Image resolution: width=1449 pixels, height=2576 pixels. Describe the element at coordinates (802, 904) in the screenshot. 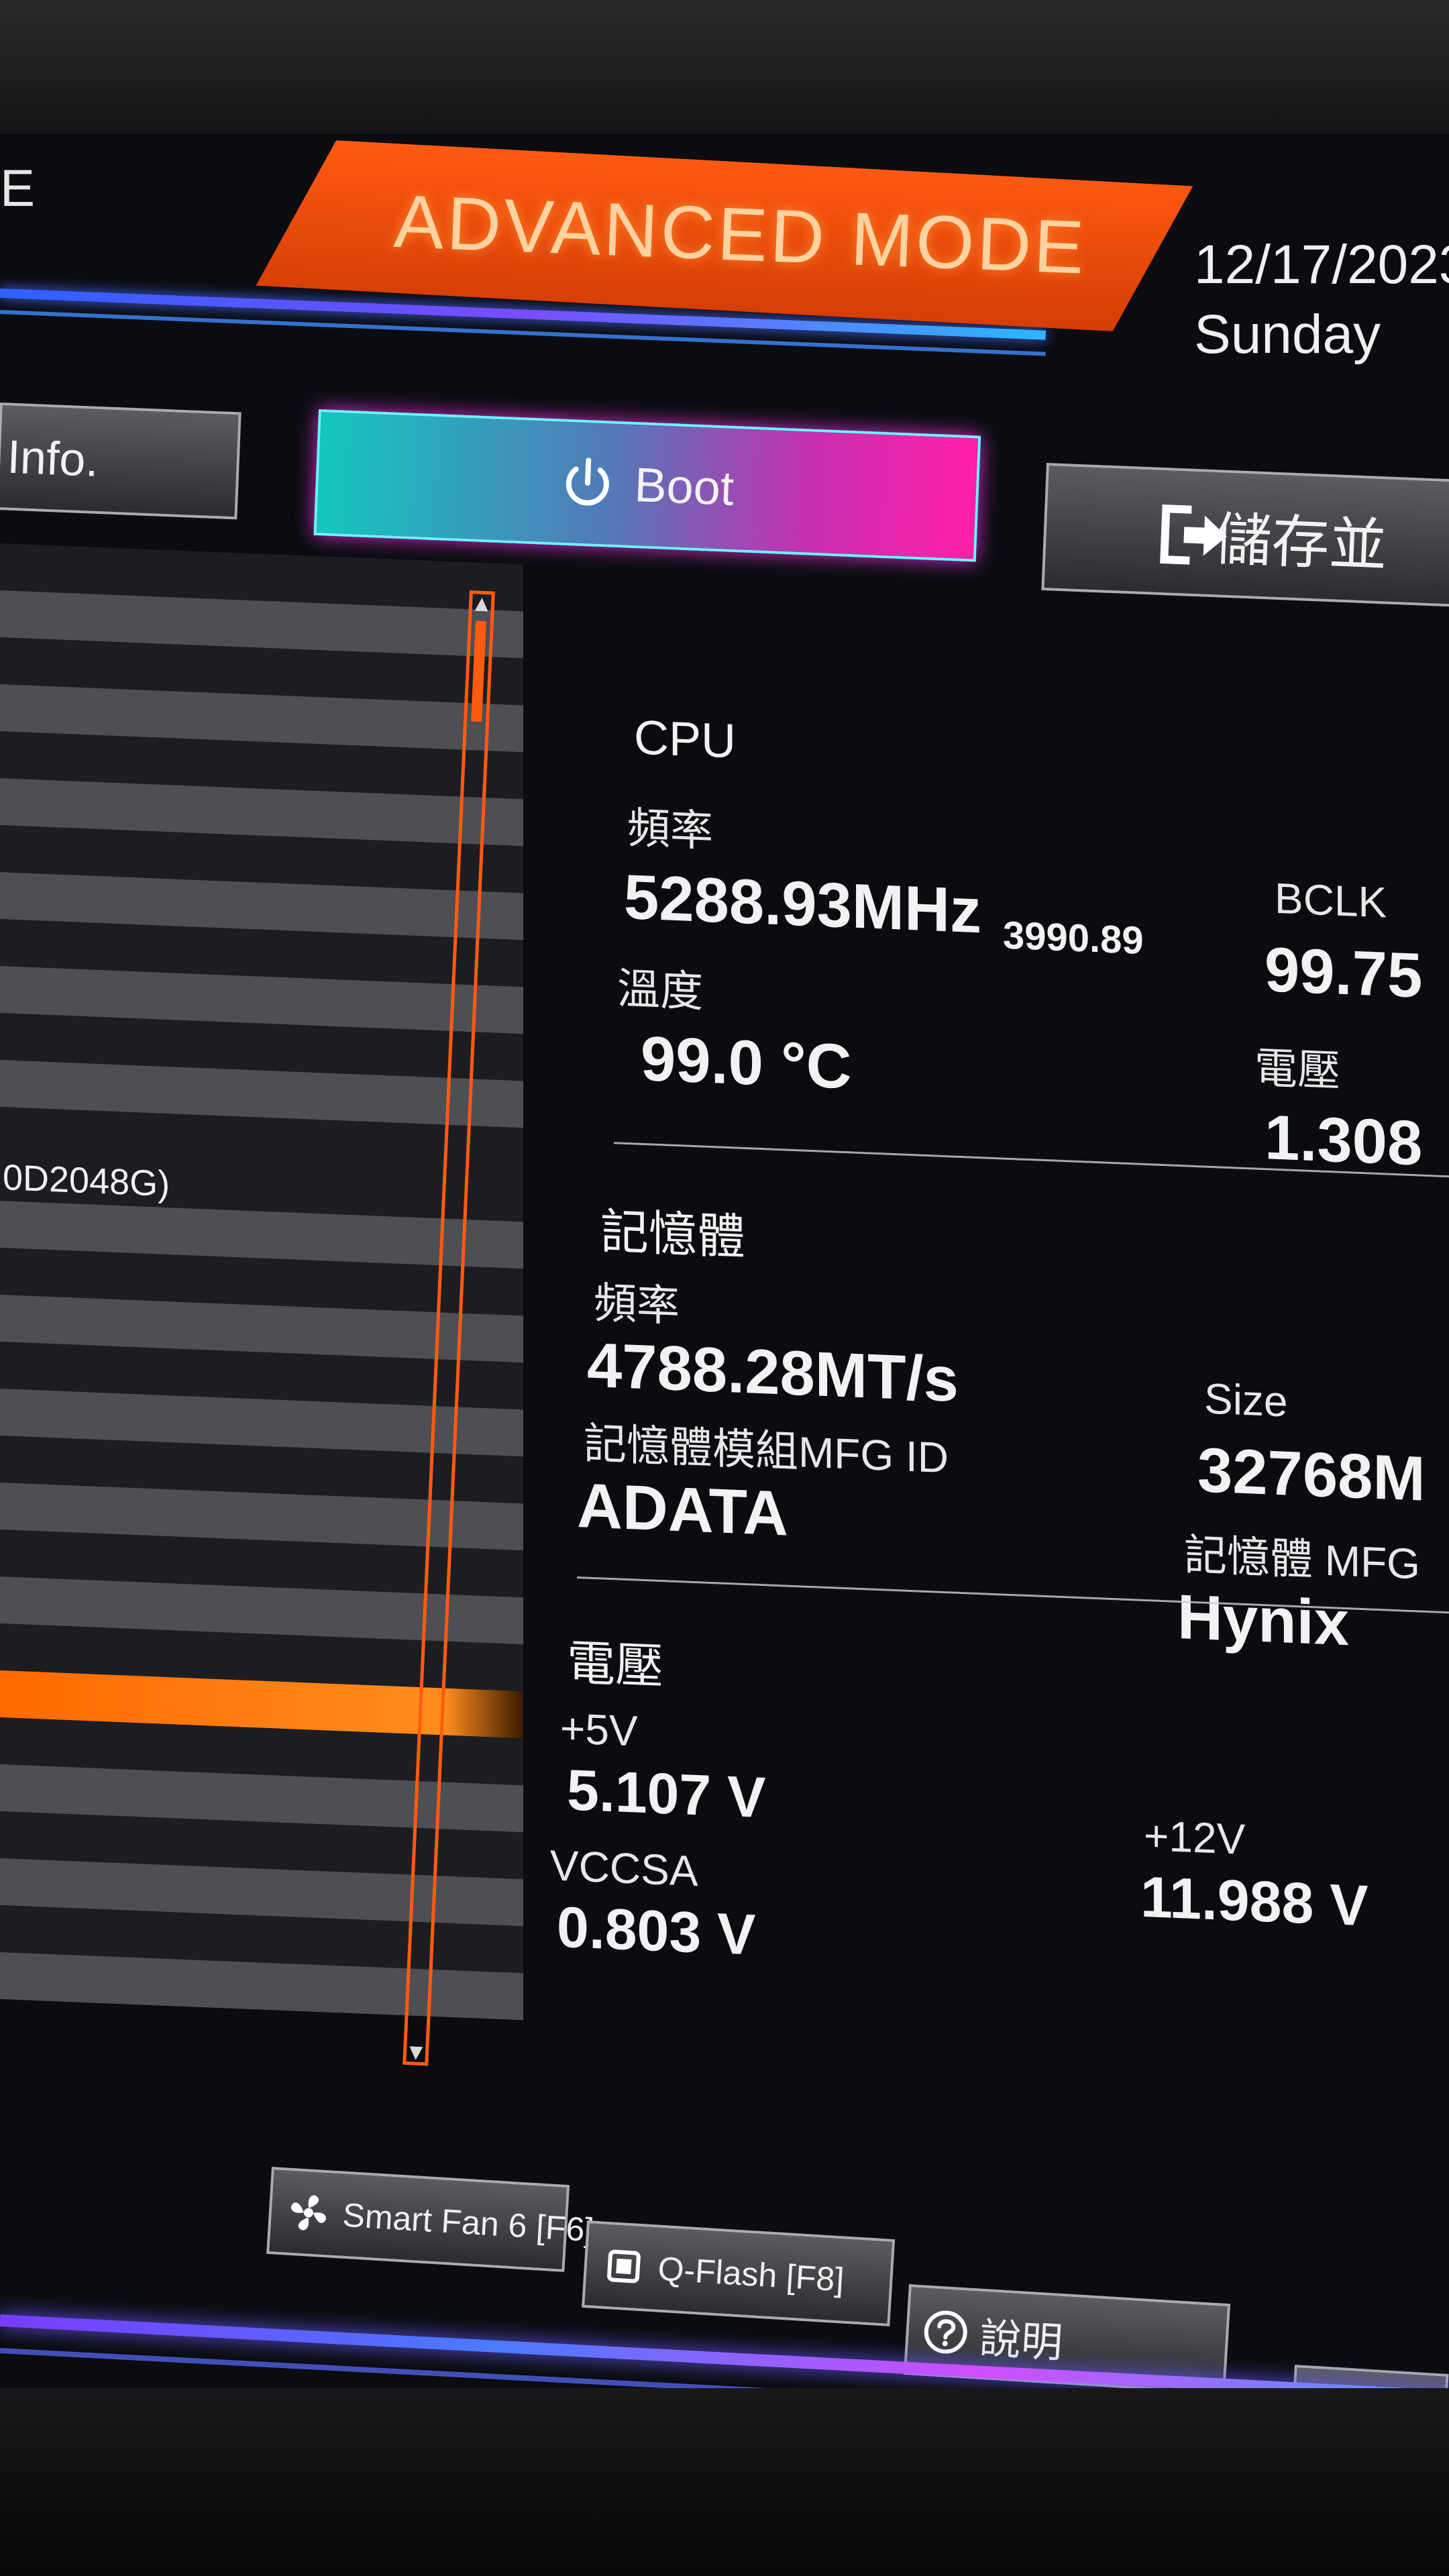

I see `cpu-frequency-value: 5288.93MHz` at that location.